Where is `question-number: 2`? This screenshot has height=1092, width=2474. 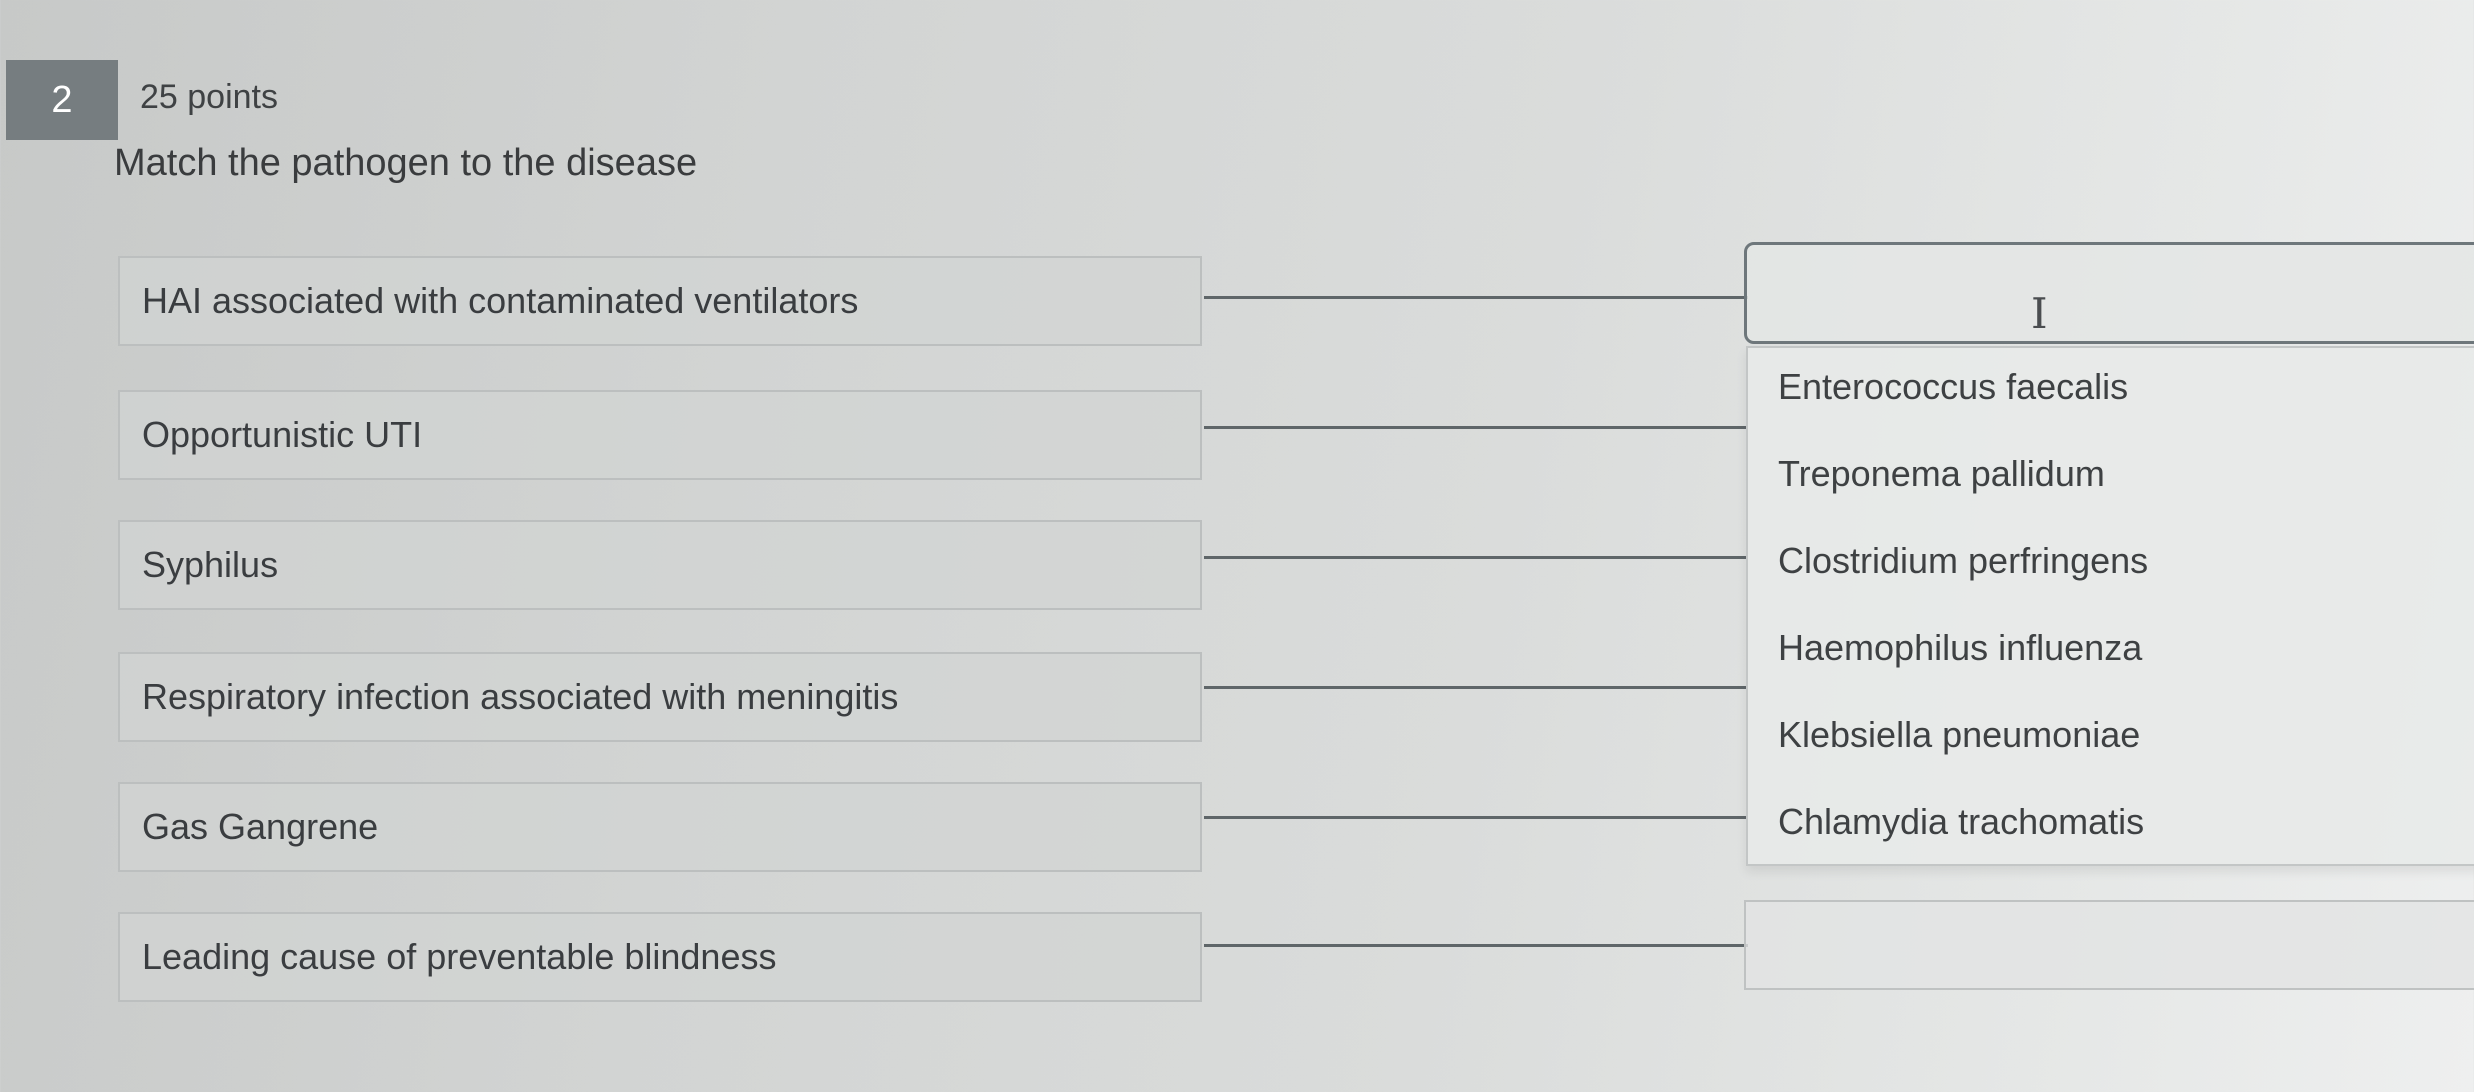
question-number: 2 is located at coordinates (62, 99).